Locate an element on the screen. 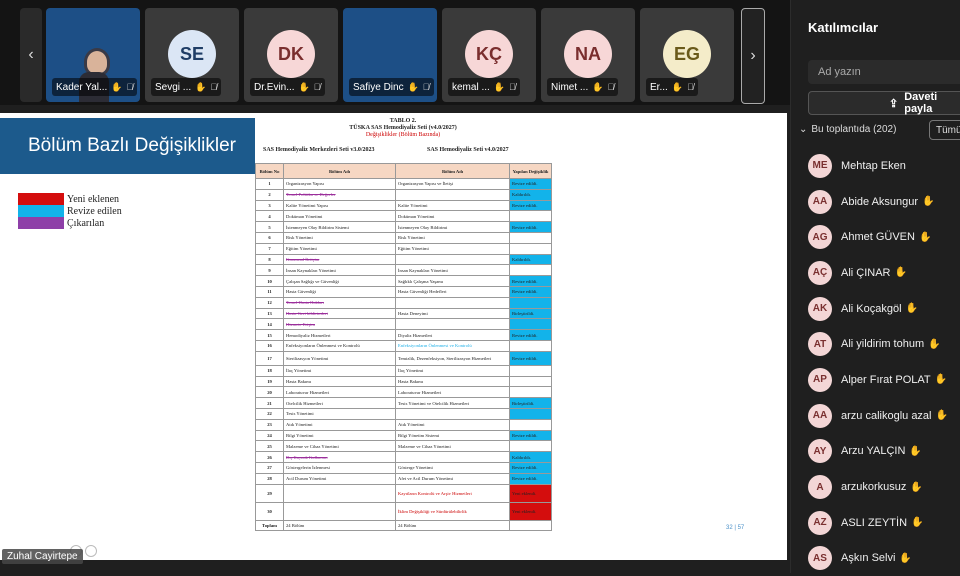 The image size is (960, 576). legend-swatch is located at coordinates (41, 211).